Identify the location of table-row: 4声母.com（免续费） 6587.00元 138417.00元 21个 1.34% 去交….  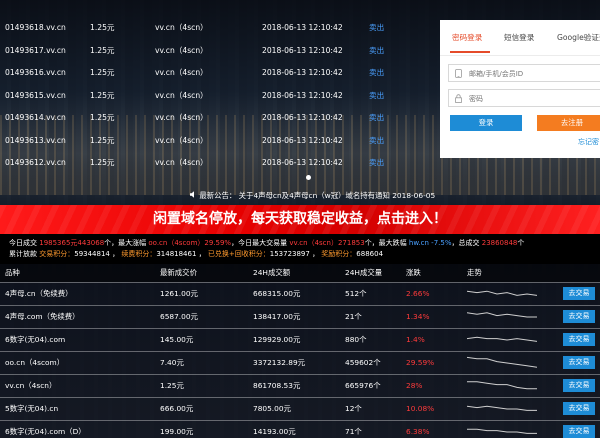
(300, 316).